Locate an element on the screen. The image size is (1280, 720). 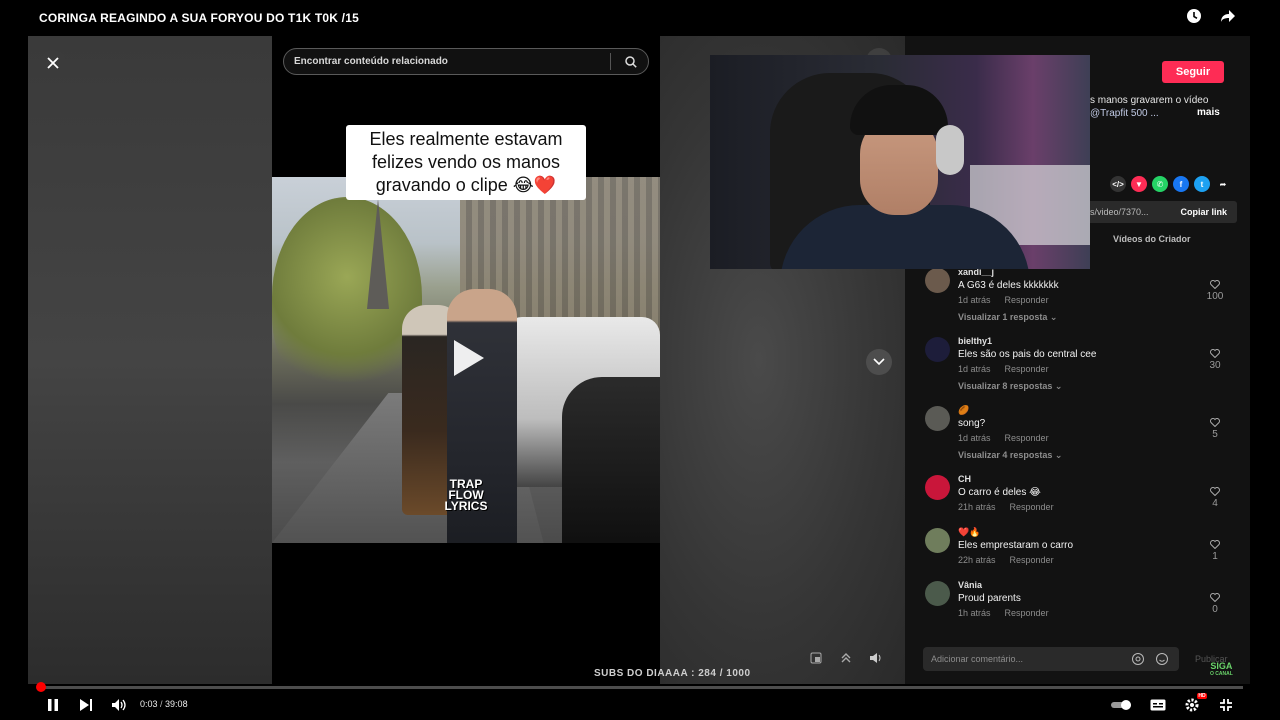
comment-time: 1h atrás is located at coordinates (974, 613).